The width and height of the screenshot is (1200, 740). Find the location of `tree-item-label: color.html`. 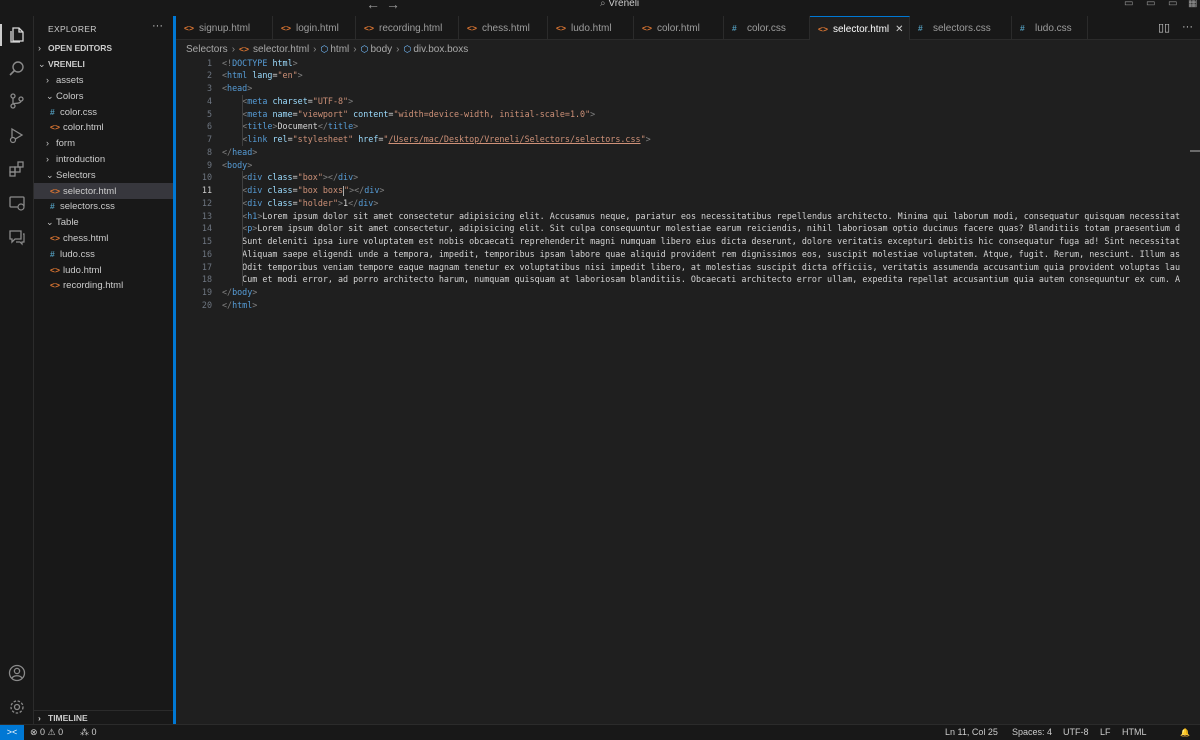

tree-item-label: color.html is located at coordinates (83, 128).